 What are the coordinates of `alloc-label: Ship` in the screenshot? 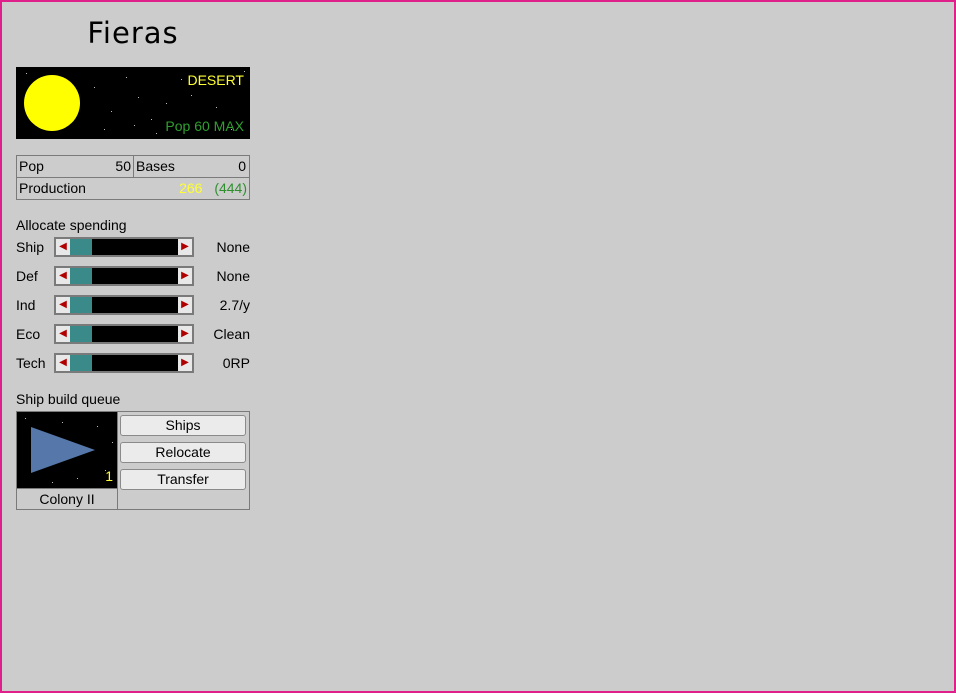 It's located at (30, 247).